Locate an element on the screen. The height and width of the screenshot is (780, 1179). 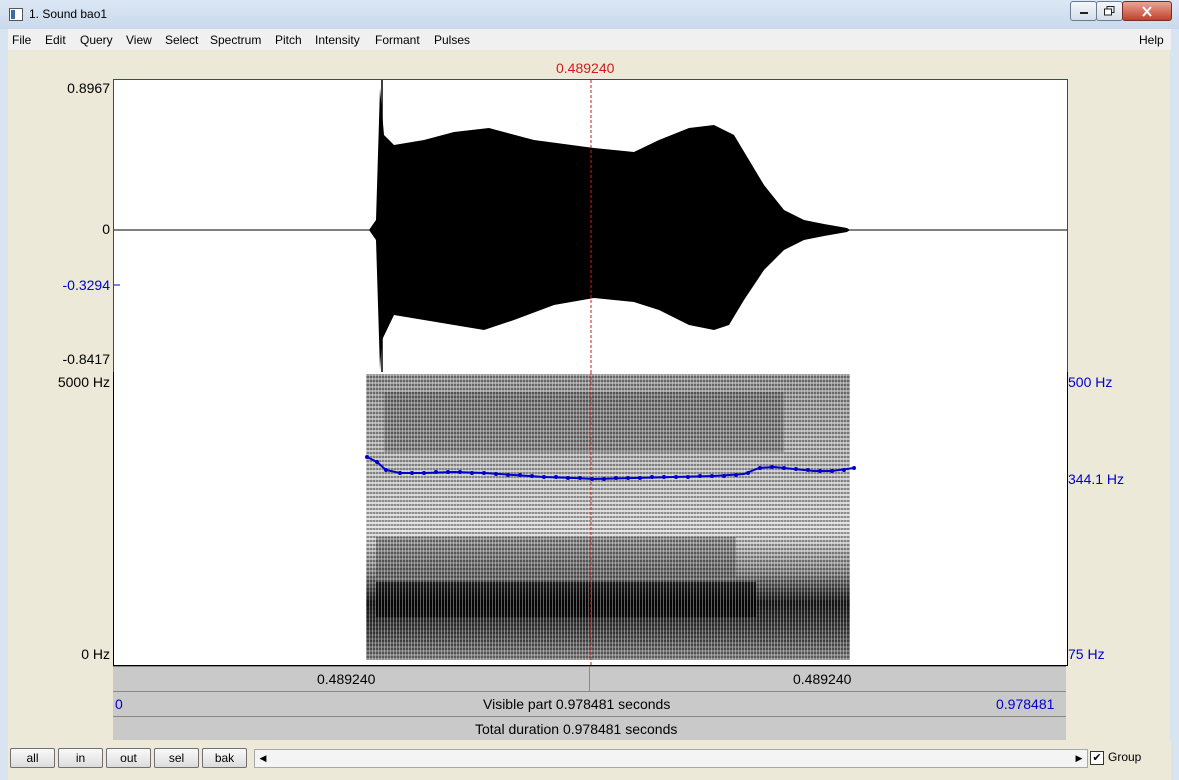
zoom-in-button: in is located at coordinates (80, 758).